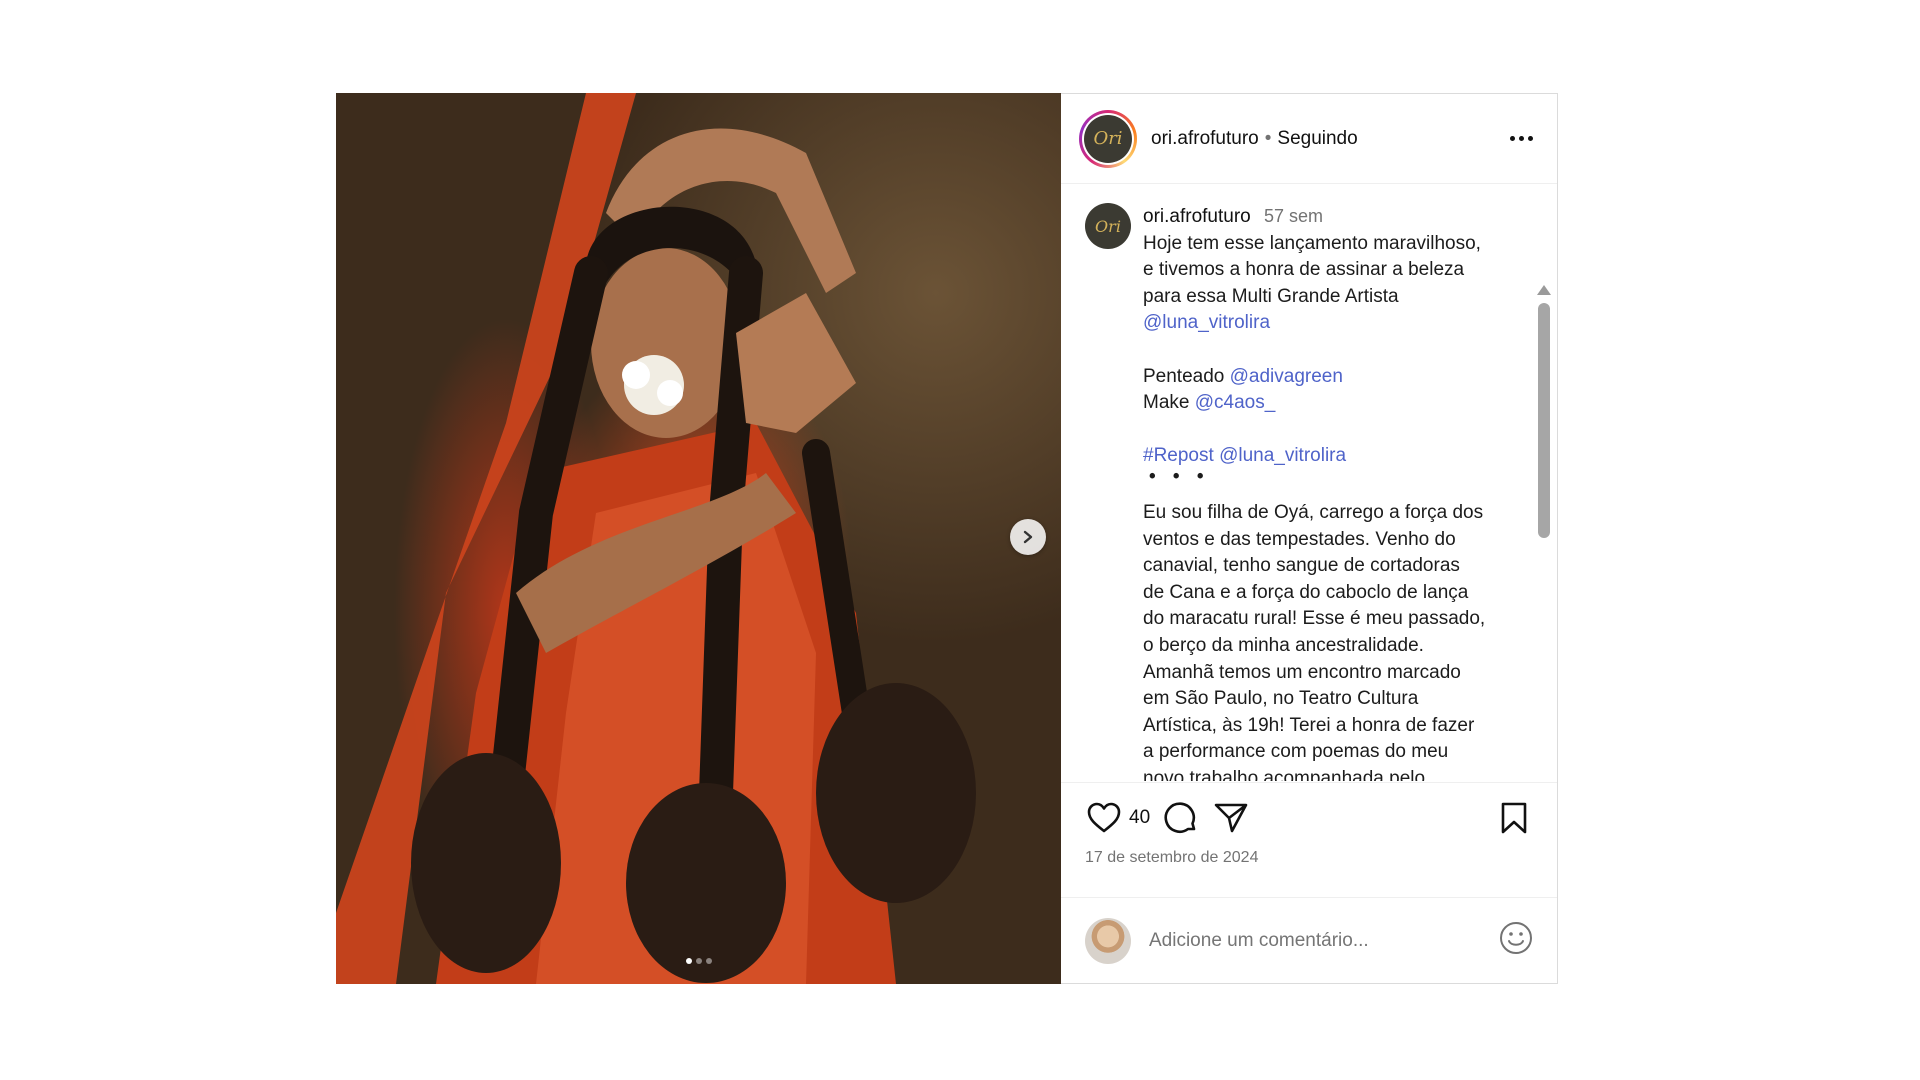 Image resolution: width=1920 pixels, height=1080 pixels. I want to click on caption-line: canavial, tenho sangue de cortadoras, so click(1301, 566).